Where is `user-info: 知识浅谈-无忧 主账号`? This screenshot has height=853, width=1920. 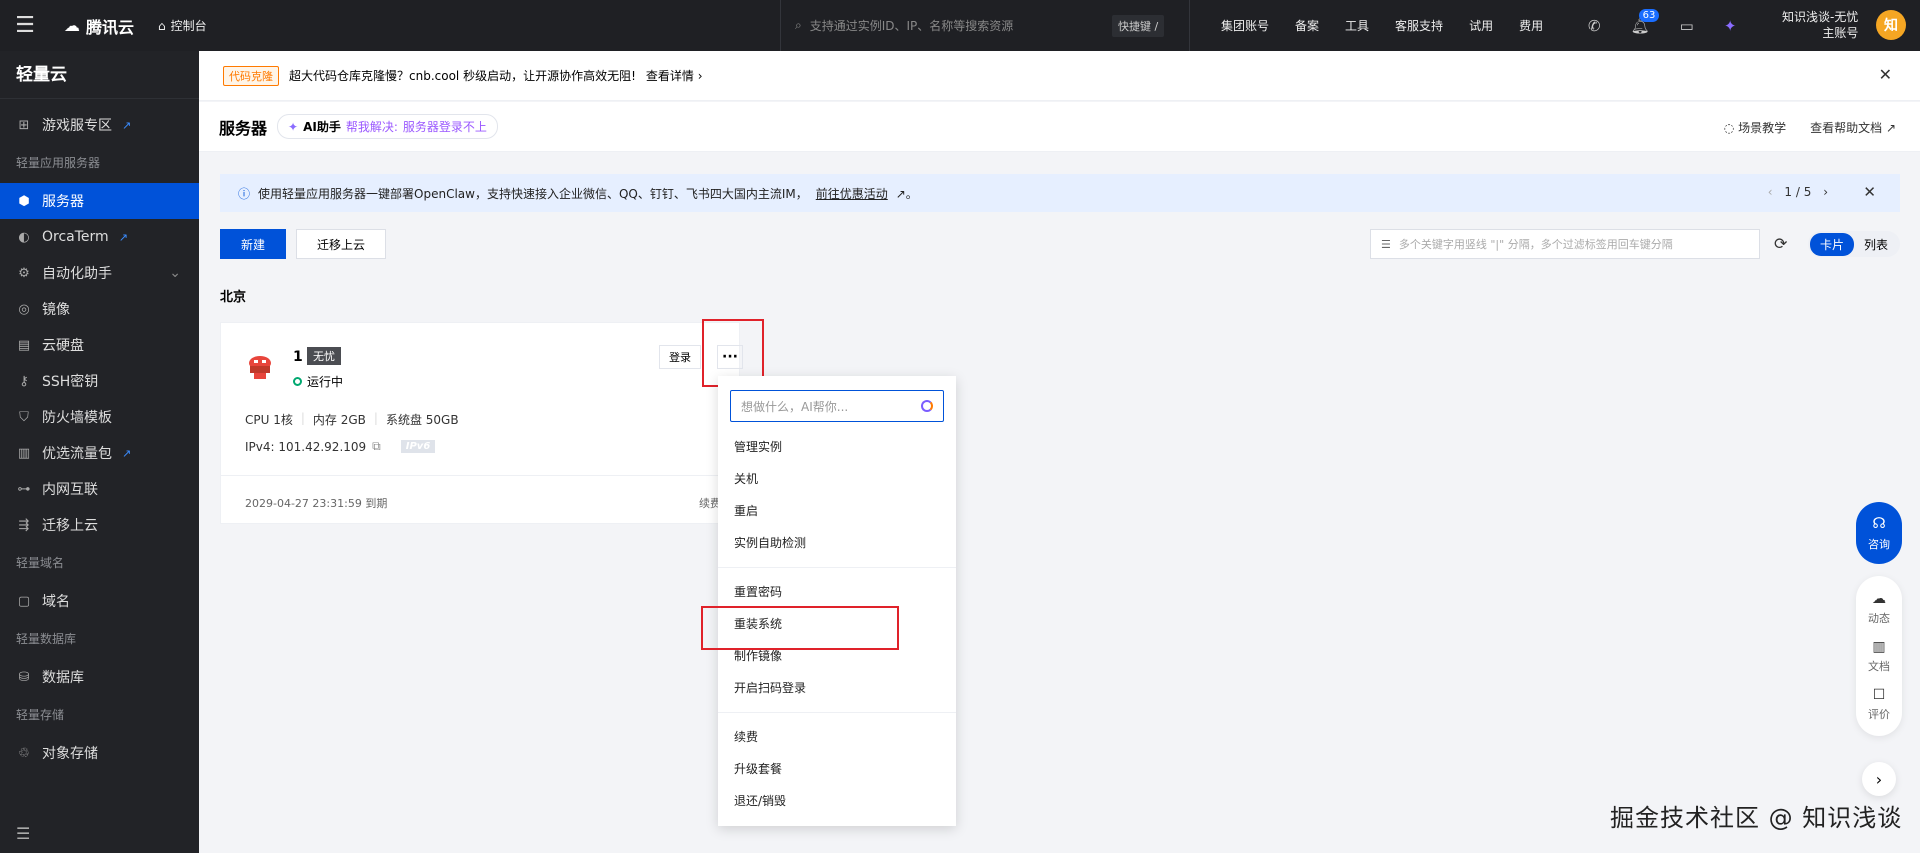
user-info: 知识浅谈-无忧 主账号 is located at coordinates (1820, 25).